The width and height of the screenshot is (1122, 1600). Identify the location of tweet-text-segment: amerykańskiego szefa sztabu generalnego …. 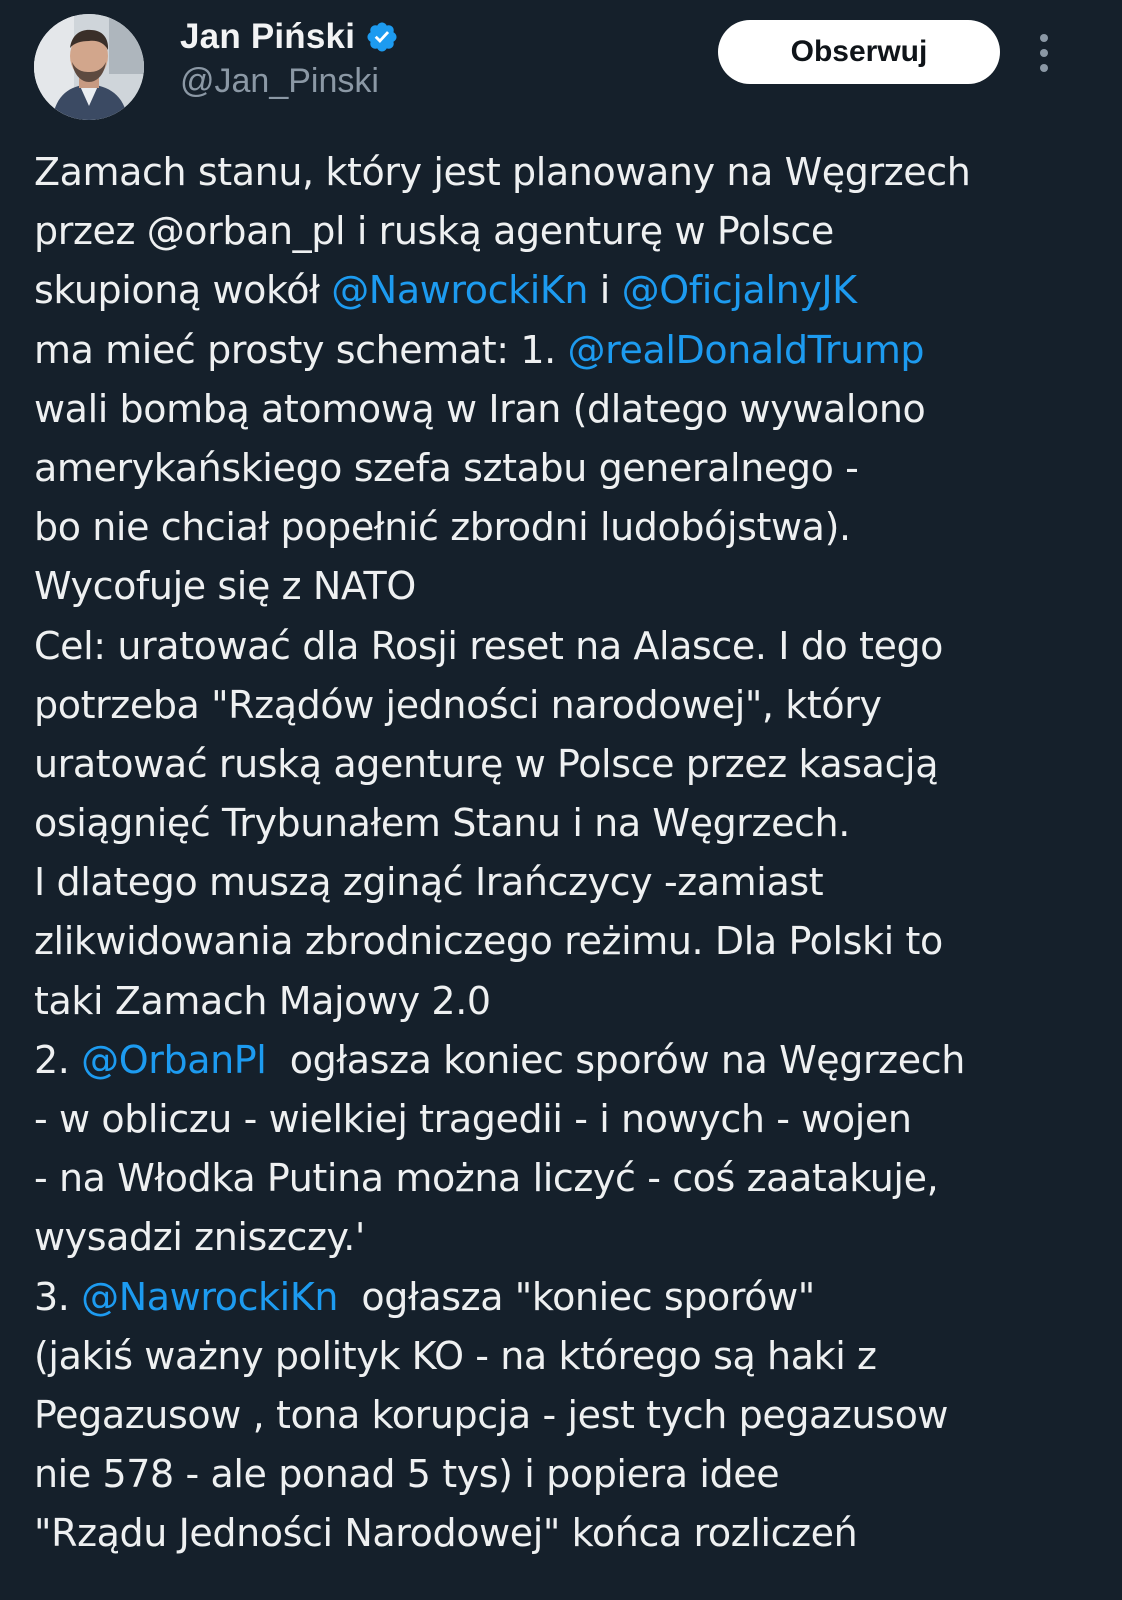
(446, 467).